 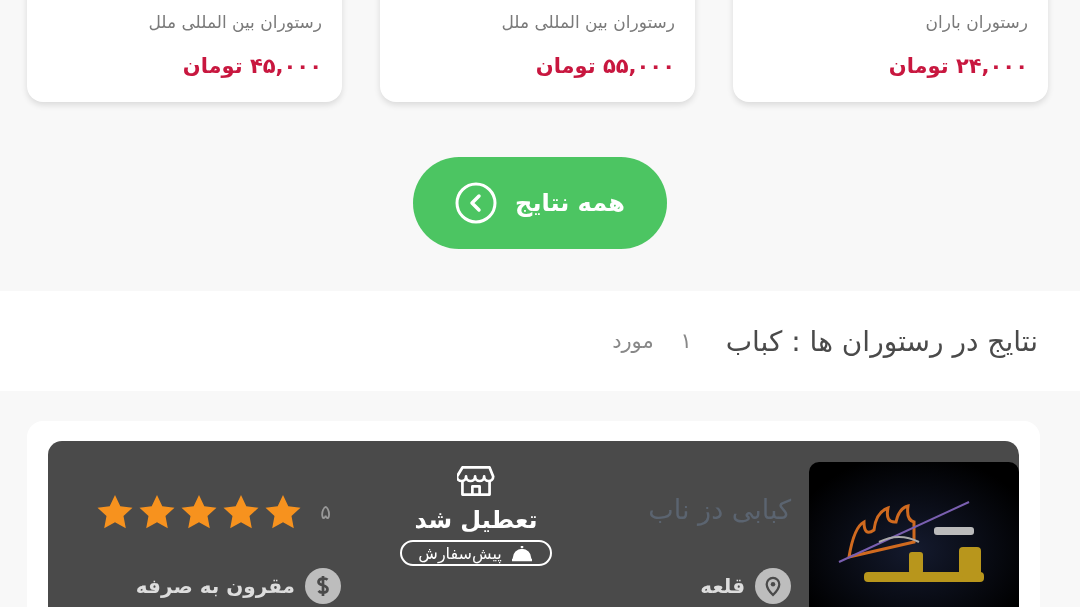 I want to click on food-card: رستوران بین المللی ملل ۴۵,۰۰۰ تومان, so click(x=184, y=51).